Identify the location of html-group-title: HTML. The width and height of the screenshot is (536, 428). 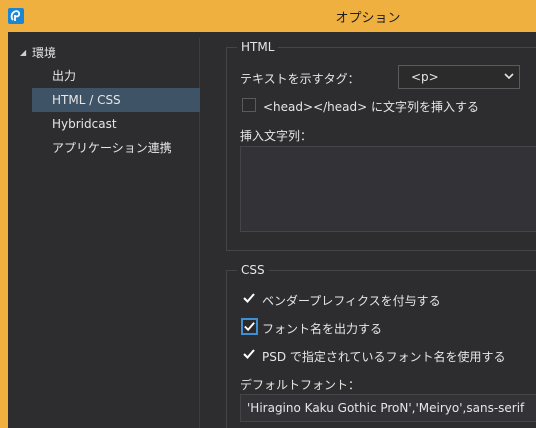
(258, 47).